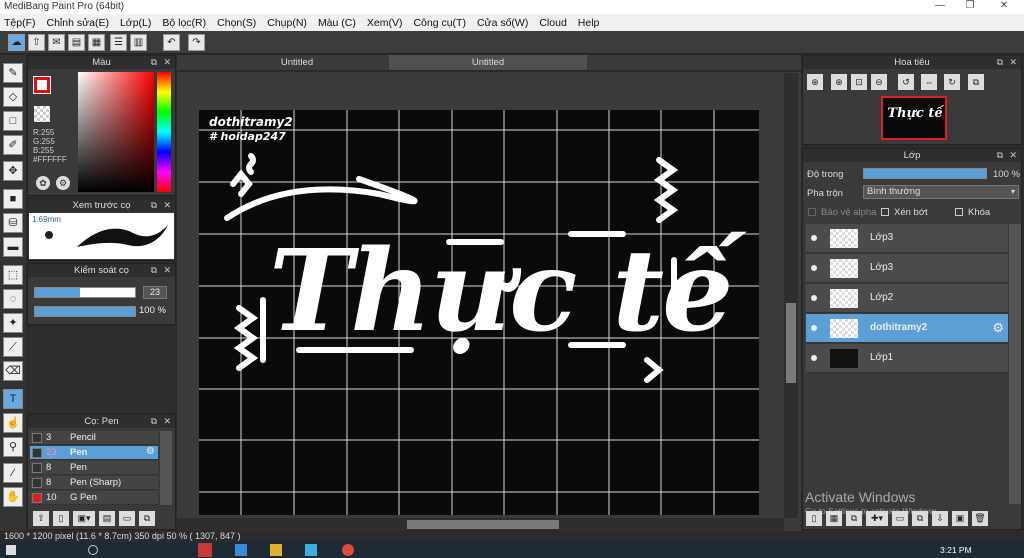 Image resolution: width=1024 pixels, height=558 pixels. I want to click on add-brush-icon: ⇧, so click(41, 518).